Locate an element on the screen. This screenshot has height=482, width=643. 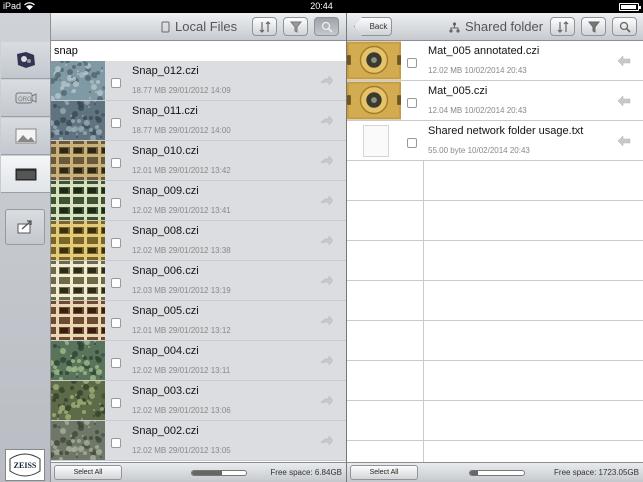
shared-sort-button is located at coordinates (562, 26).